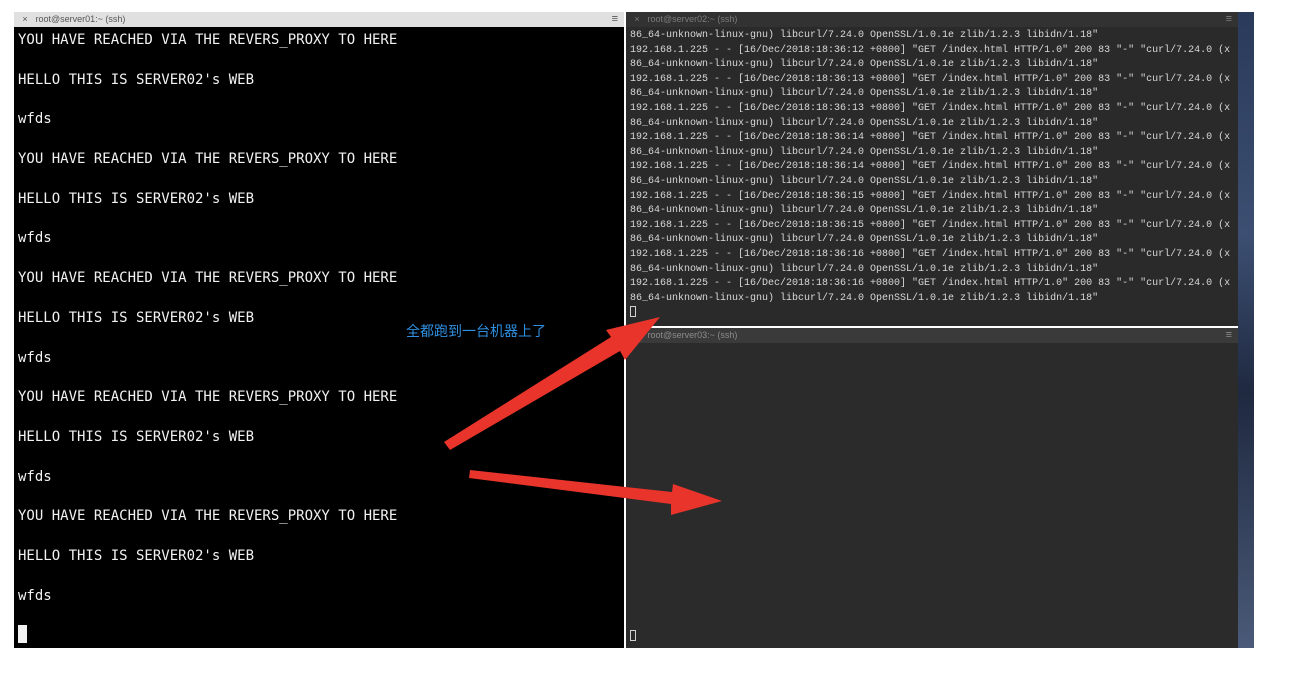 Image resolution: width=1290 pixels, height=674 pixels. Describe the element at coordinates (692, 335) in the screenshot. I see `pane-title: root@server03:~ (ssh)` at that location.